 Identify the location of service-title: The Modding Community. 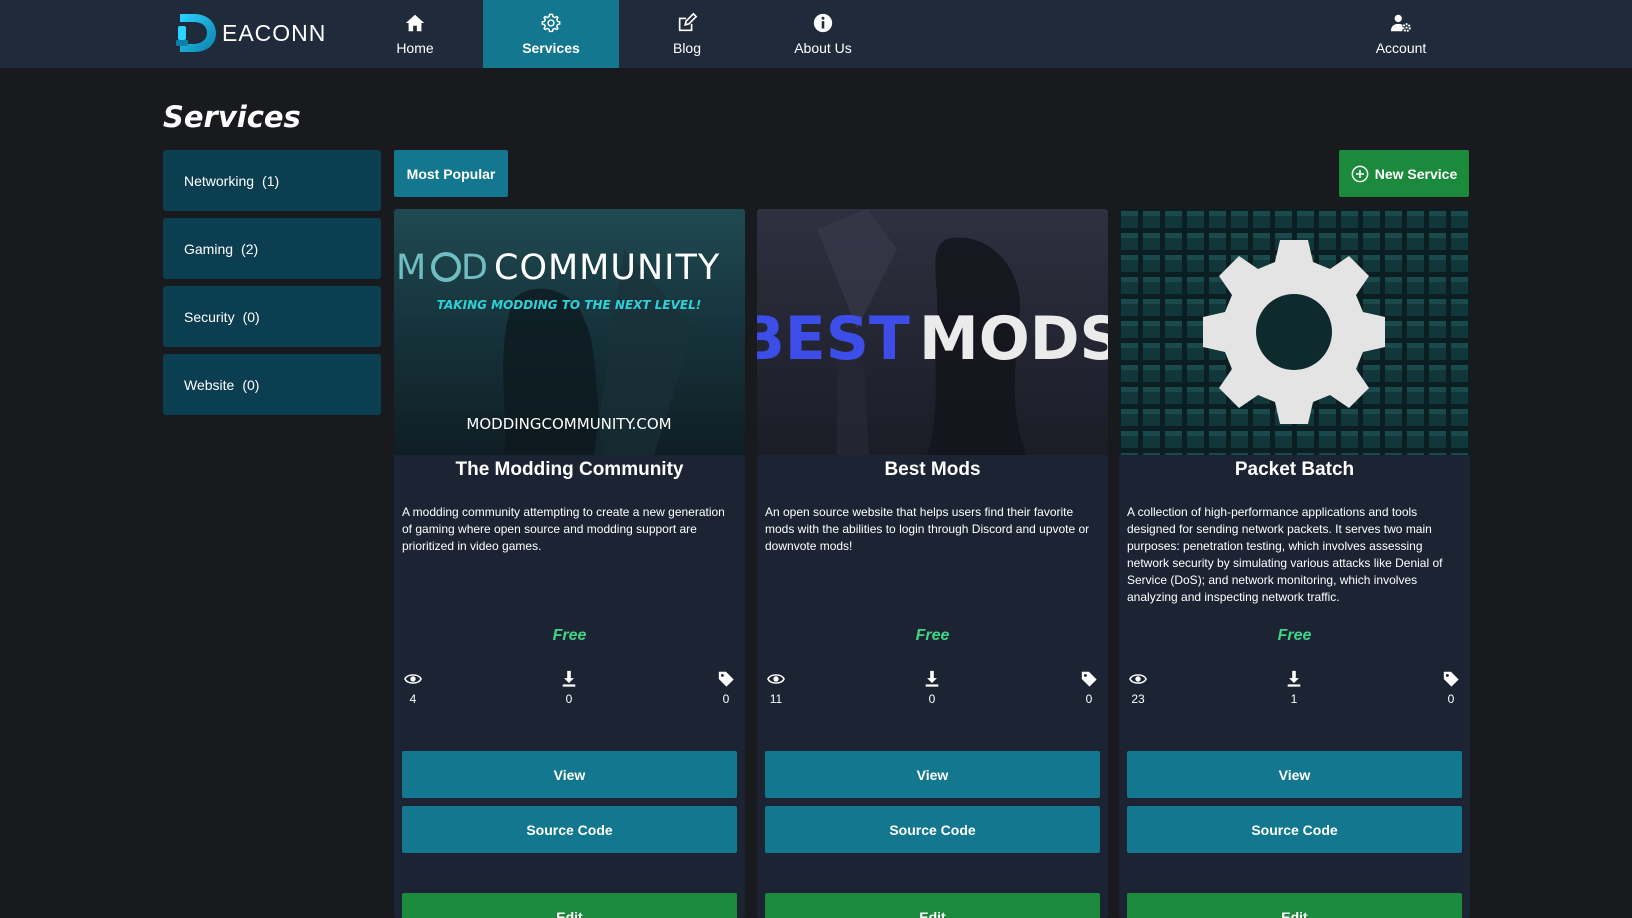
(569, 469).